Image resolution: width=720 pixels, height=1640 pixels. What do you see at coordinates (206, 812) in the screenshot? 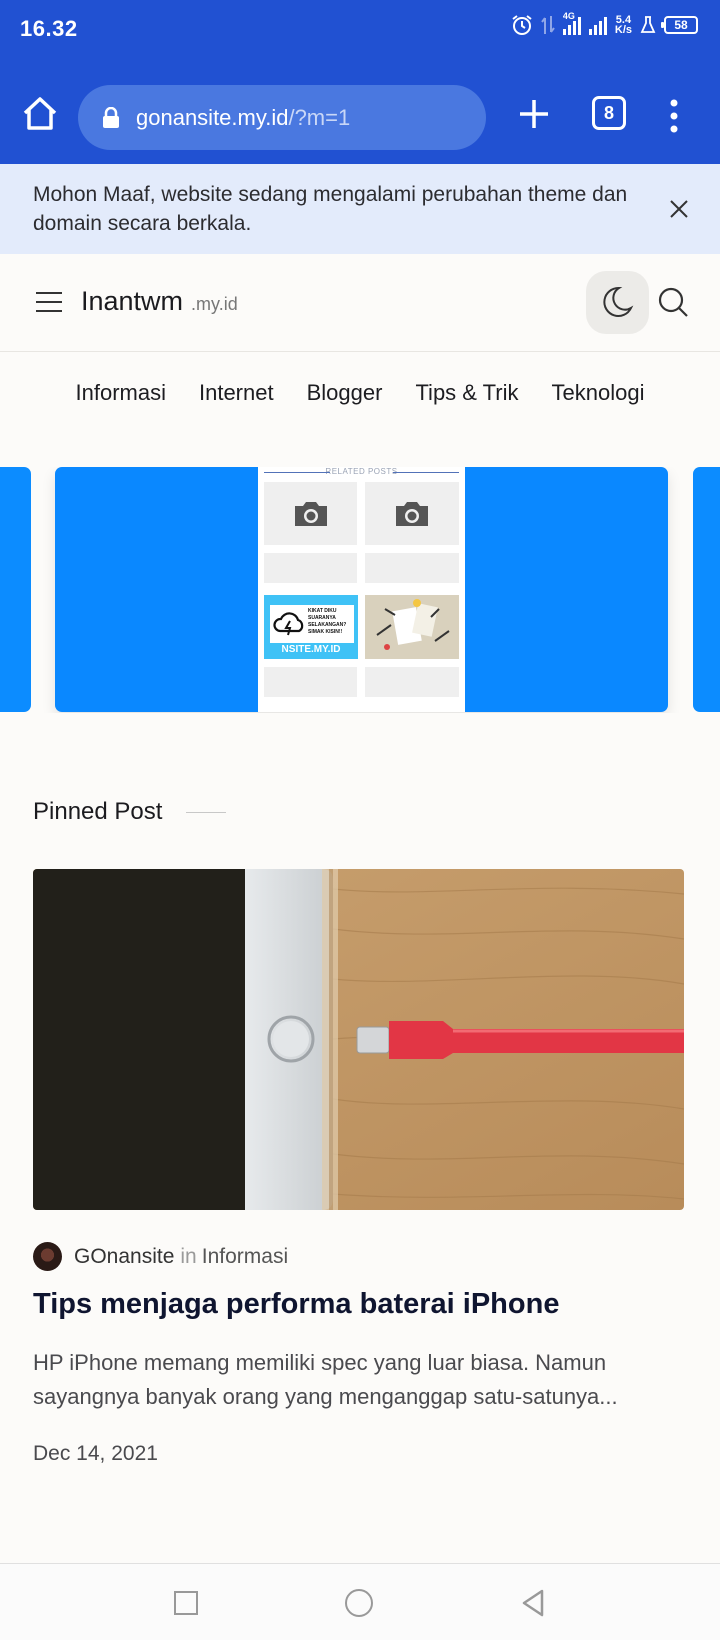
I see `divider` at bounding box center [206, 812].